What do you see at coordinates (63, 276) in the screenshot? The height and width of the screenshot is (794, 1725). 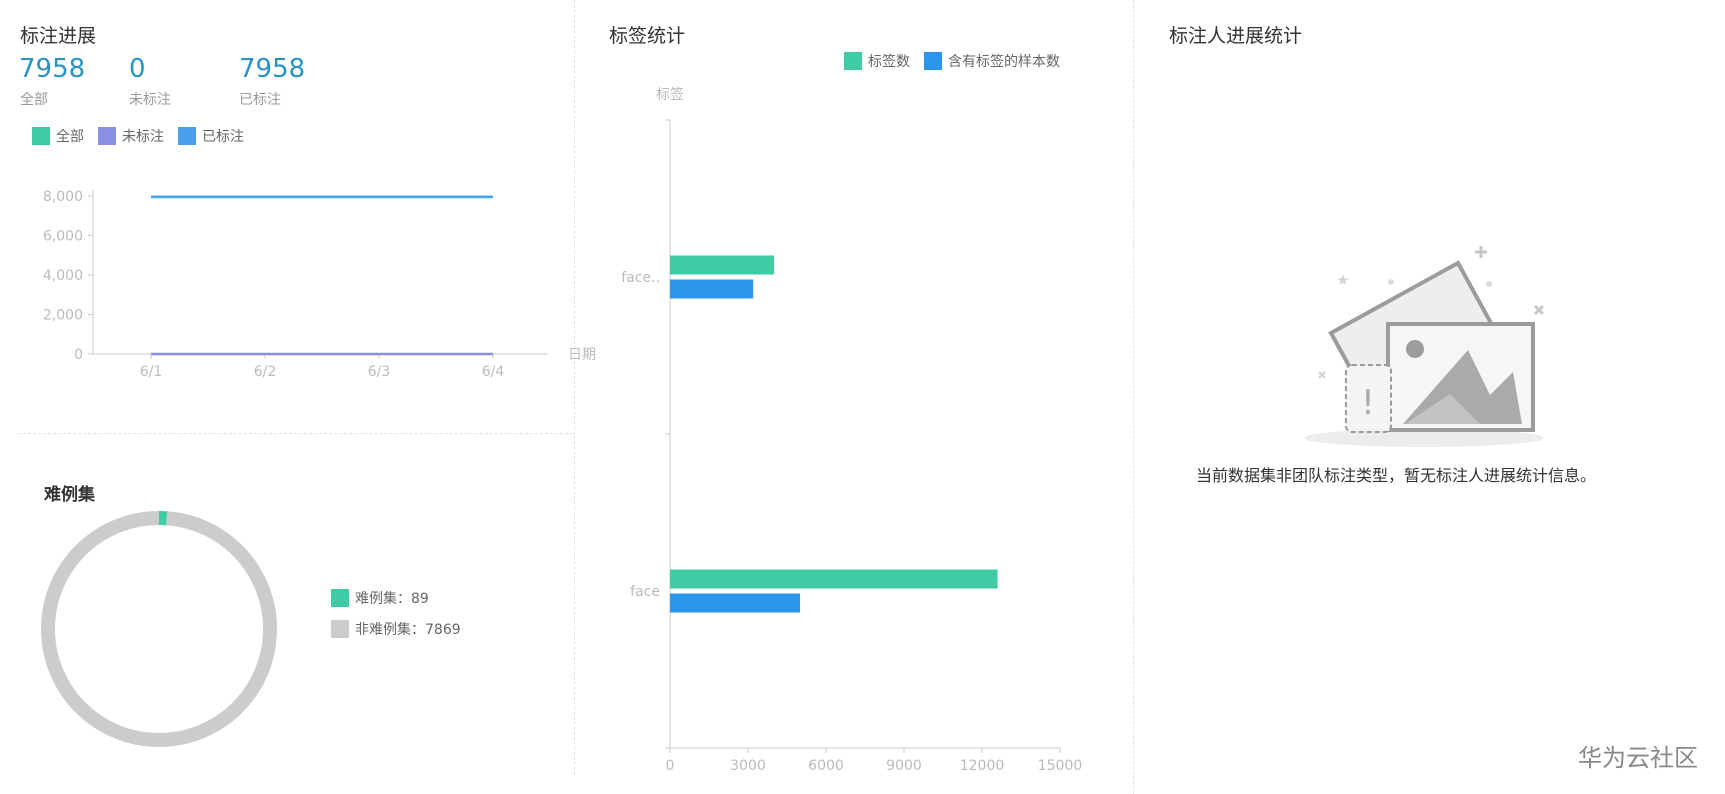 I see `y-tick-label: 4,000` at bounding box center [63, 276].